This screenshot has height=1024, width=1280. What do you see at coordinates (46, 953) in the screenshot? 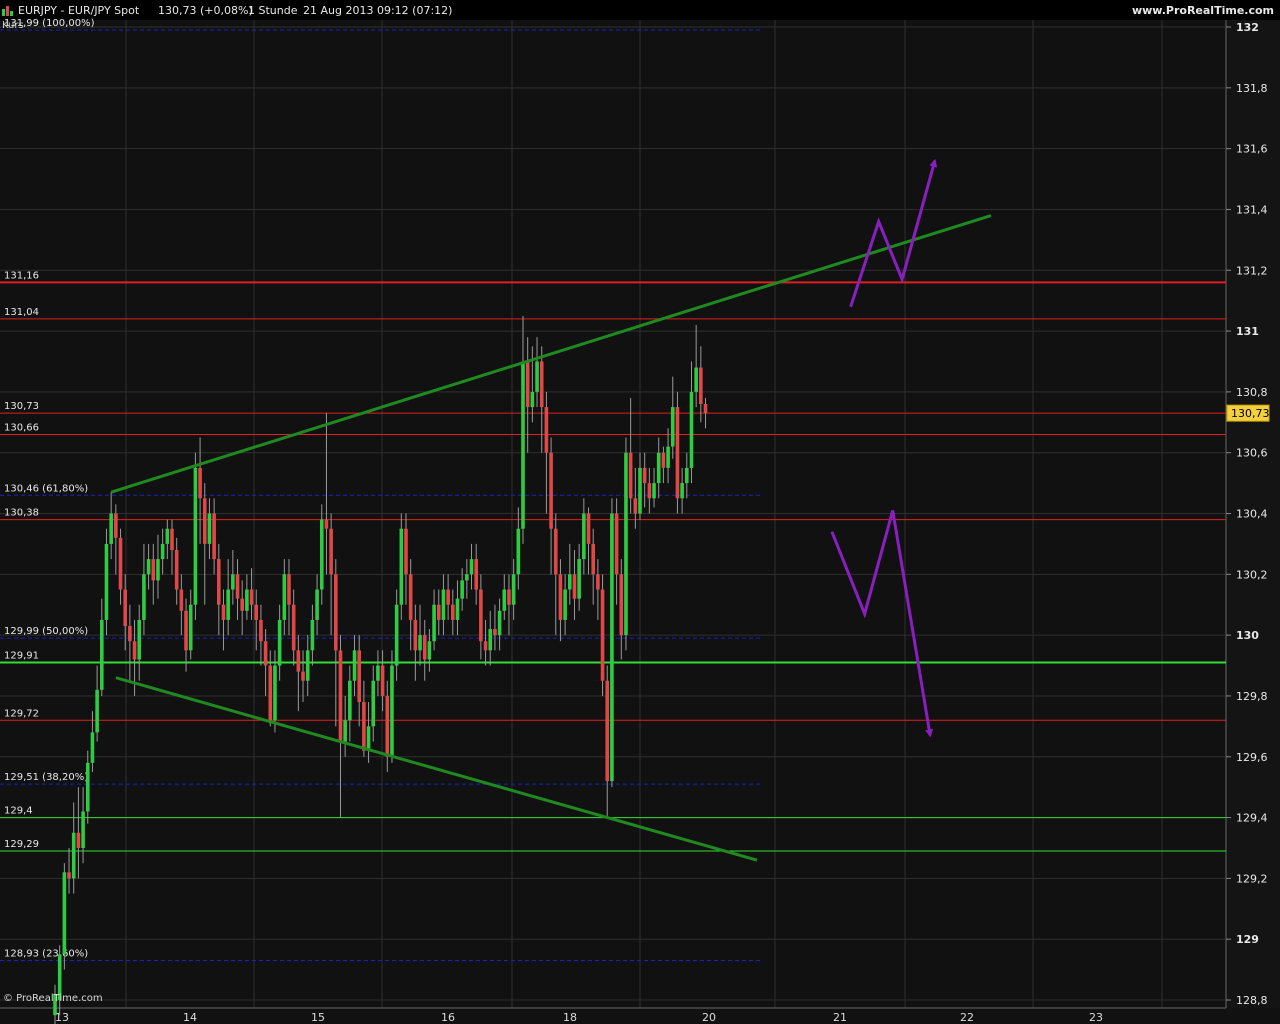
I see `level-label: 128,93 (23,60%)` at bounding box center [46, 953].